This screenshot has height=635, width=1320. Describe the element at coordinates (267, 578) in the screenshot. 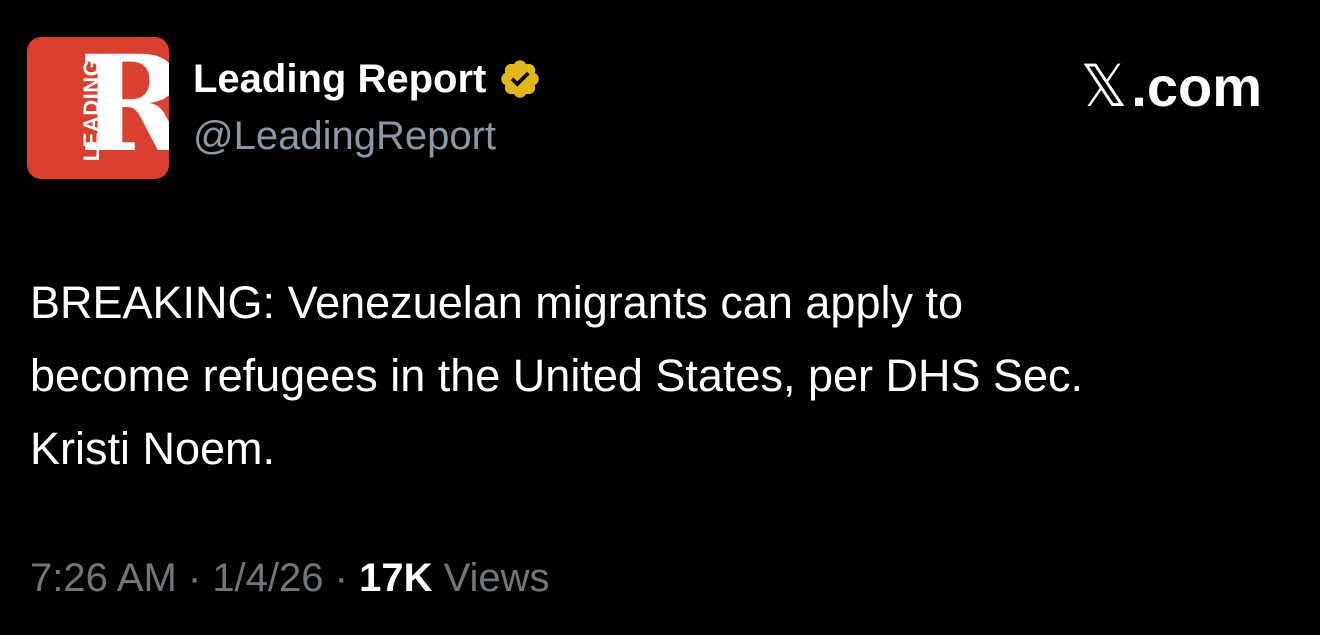

I see `tweet-date: 1/4/26` at that location.